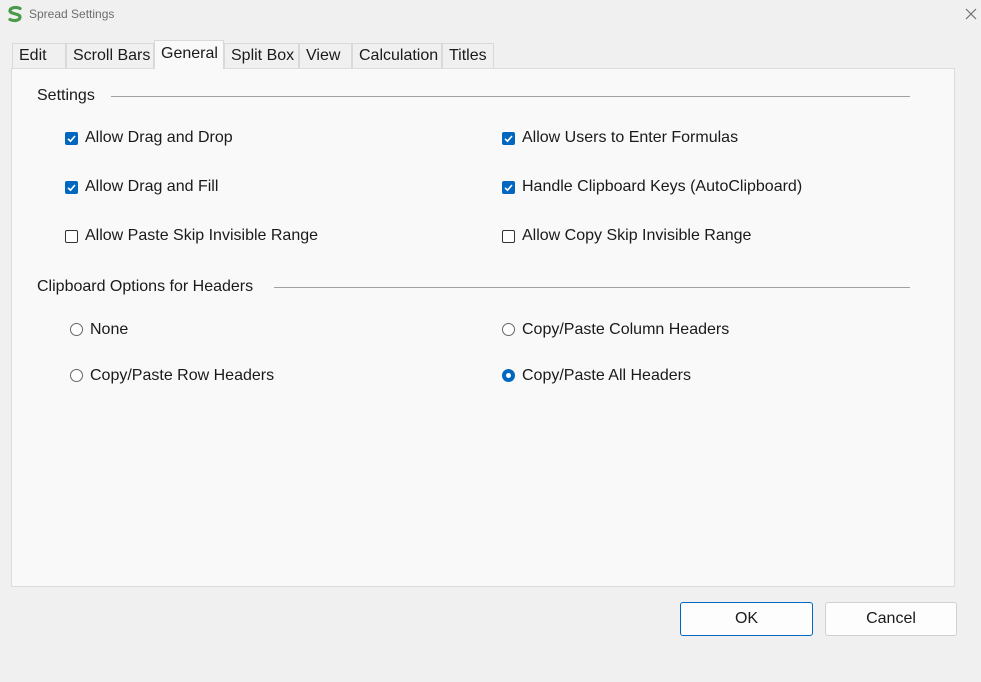  I want to click on tab-split-box: Split Box, so click(261, 55).